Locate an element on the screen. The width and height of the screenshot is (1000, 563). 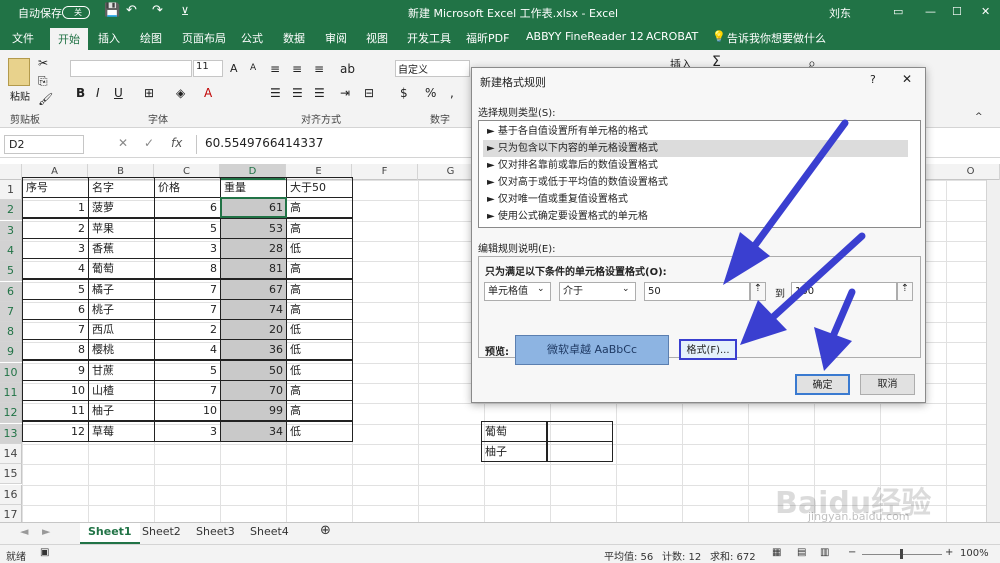
row-header: 2 is located at coordinates (11, 210).